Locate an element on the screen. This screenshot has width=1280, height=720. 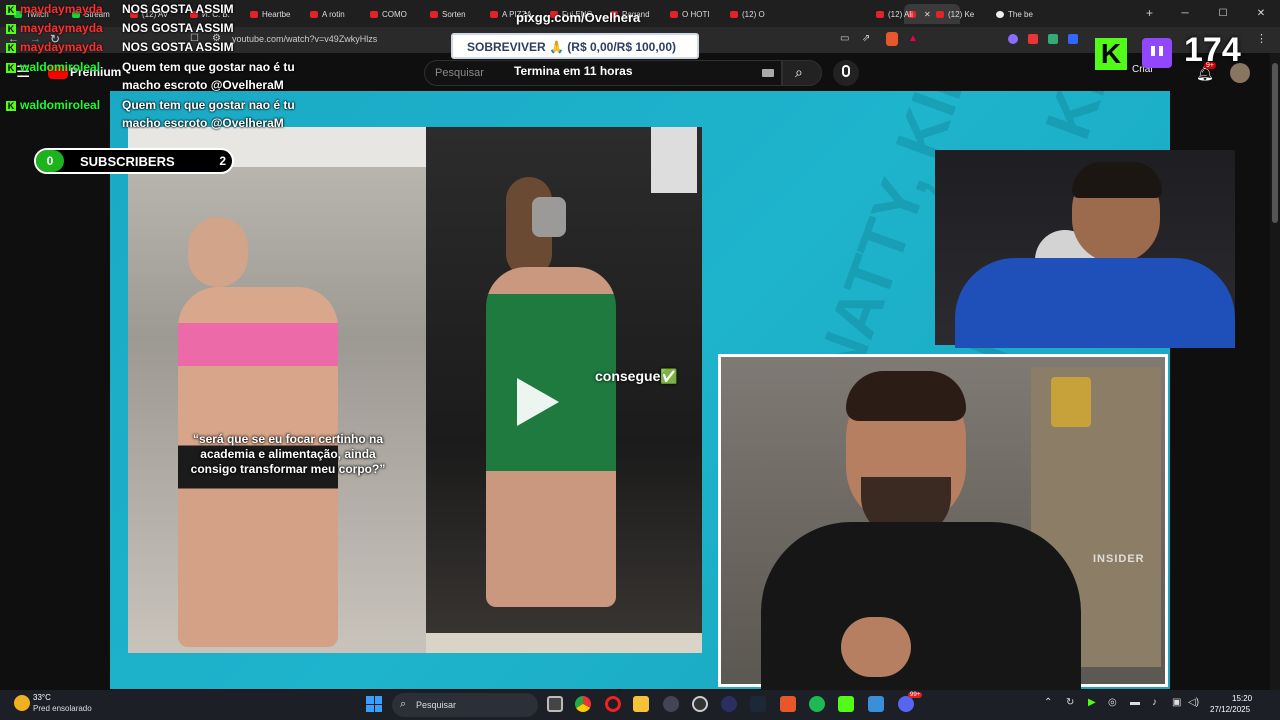
chat-username: waldomiroleal is located at coordinates (60, 105).